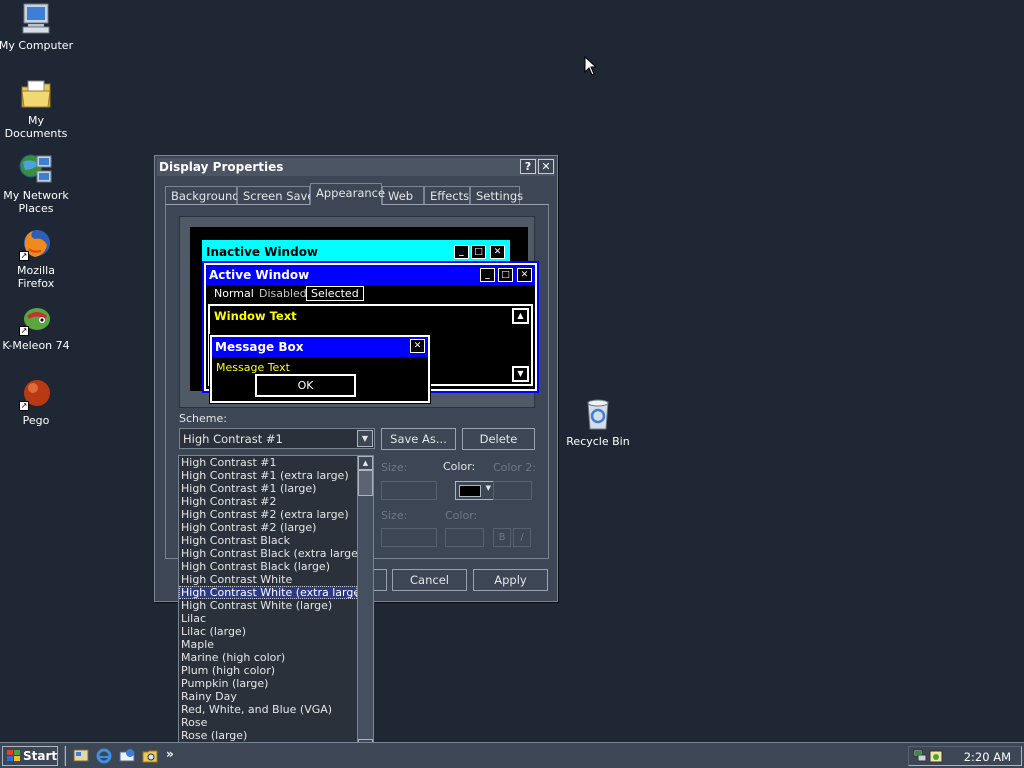  I want to click on scheme-list-item: Lilac, so click(268, 618).